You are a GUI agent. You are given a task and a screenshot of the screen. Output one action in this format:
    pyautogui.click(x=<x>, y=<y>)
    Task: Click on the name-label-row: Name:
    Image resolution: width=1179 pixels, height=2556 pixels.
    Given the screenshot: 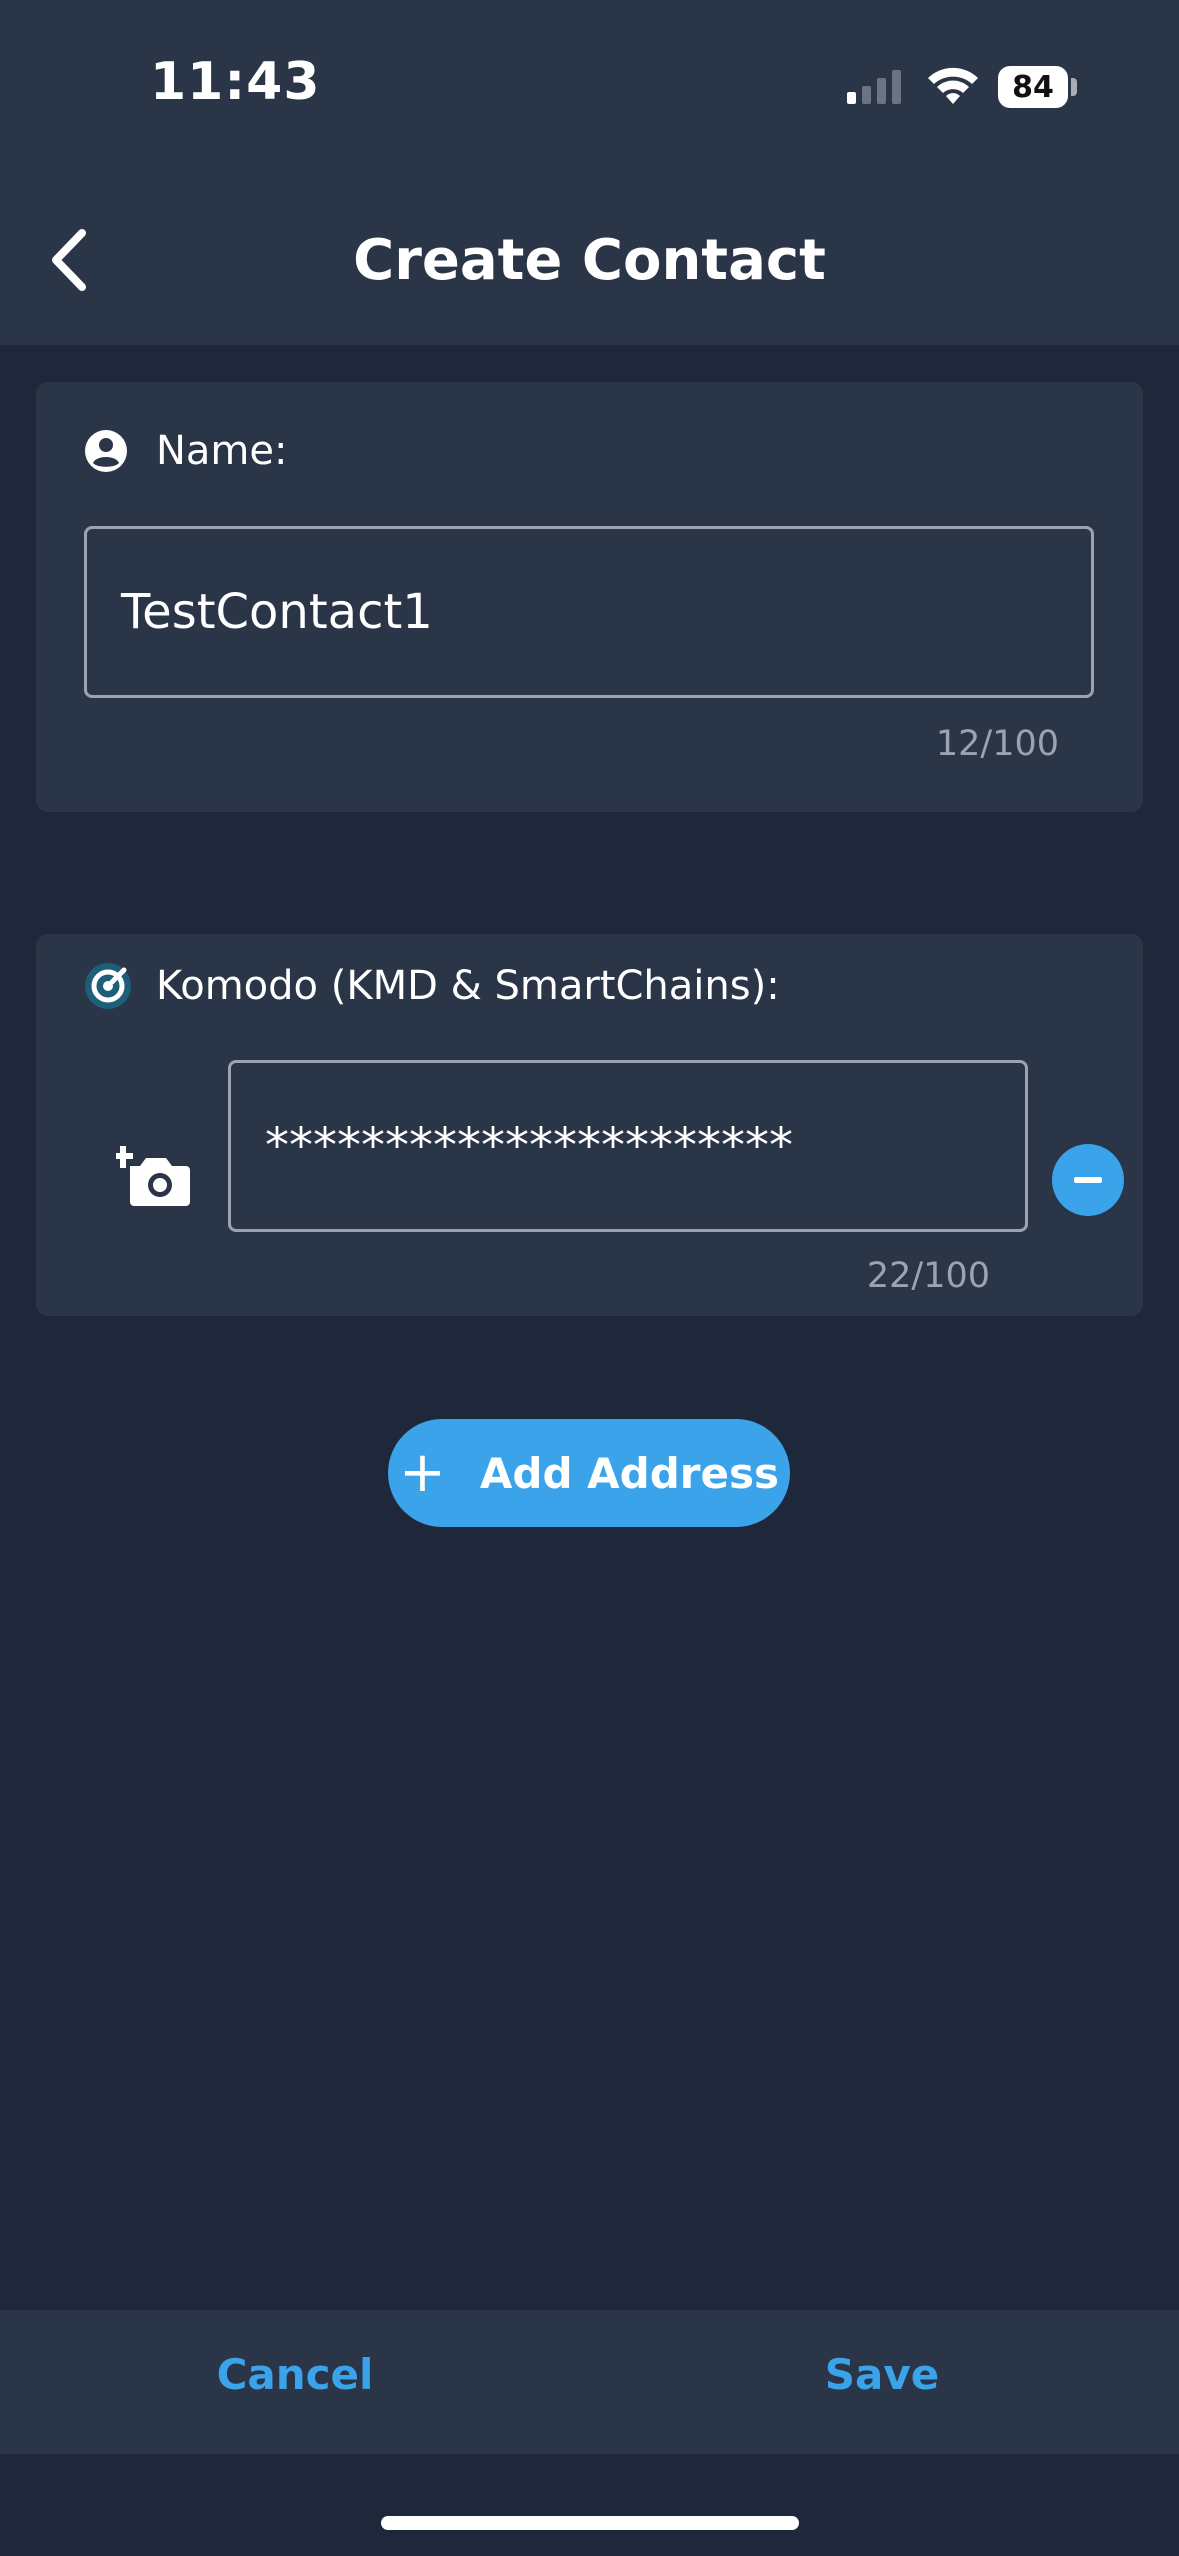 What is the action you would take?
    pyautogui.click(x=185, y=451)
    